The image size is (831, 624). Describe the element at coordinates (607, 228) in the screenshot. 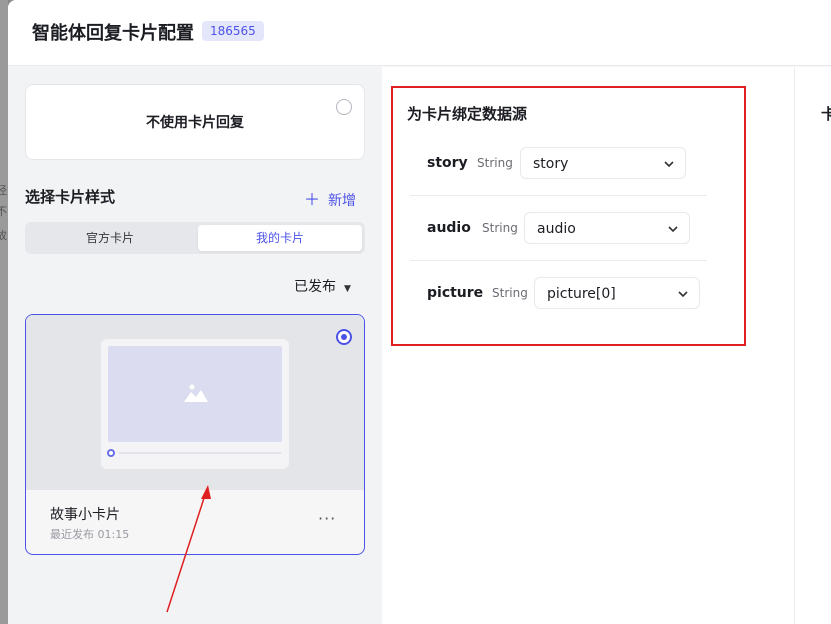

I see `data-source-select: audio` at that location.